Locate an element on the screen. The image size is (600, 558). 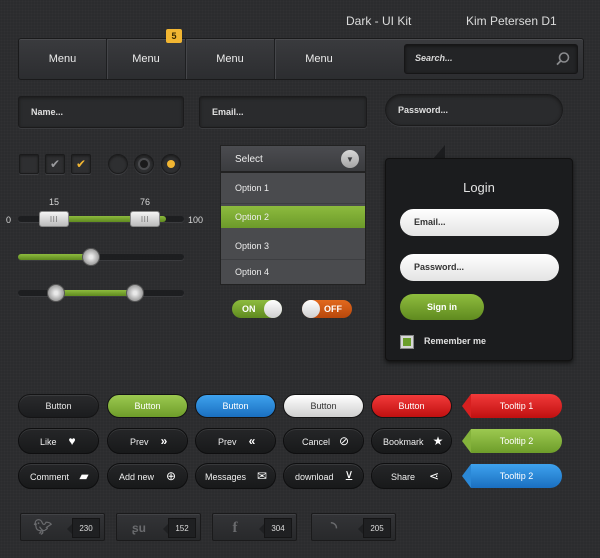
option-divider is located at coordinates (293, 203).